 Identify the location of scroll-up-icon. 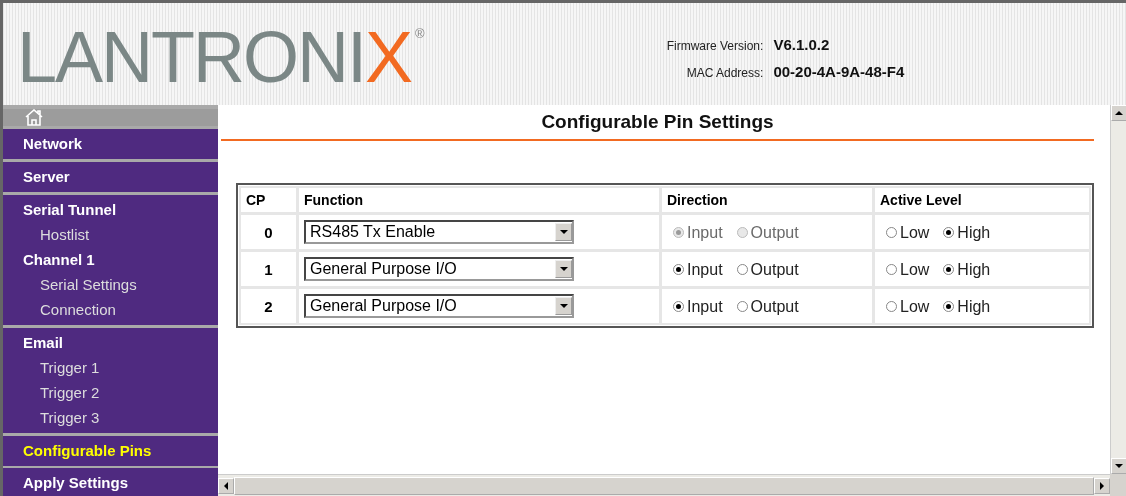
(1119, 113).